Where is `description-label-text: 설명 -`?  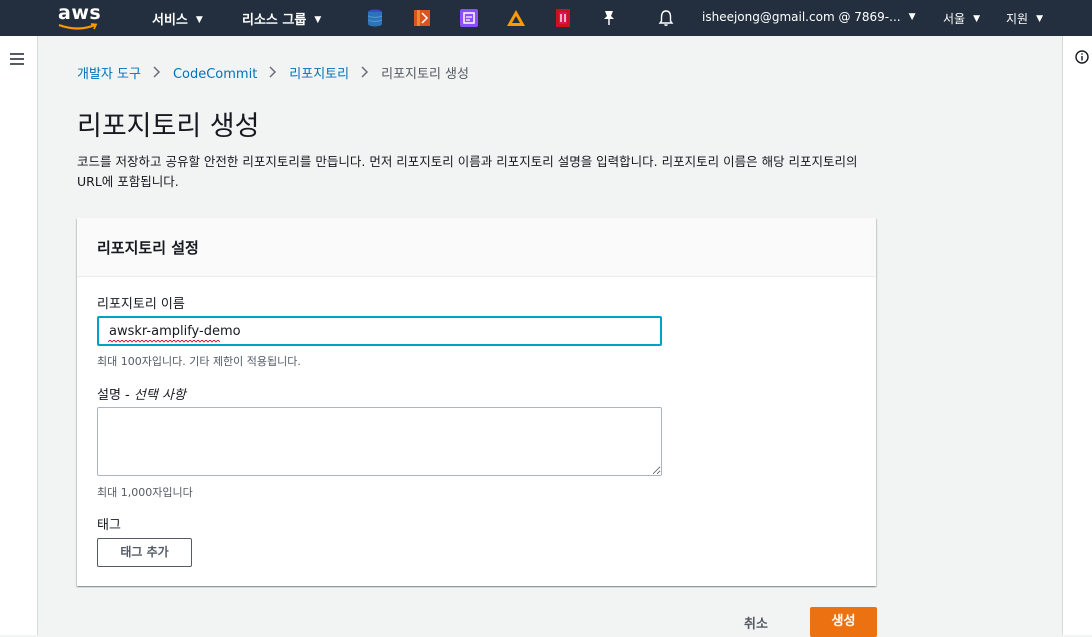
description-label-text: 설명 - is located at coordinates (115, 395).